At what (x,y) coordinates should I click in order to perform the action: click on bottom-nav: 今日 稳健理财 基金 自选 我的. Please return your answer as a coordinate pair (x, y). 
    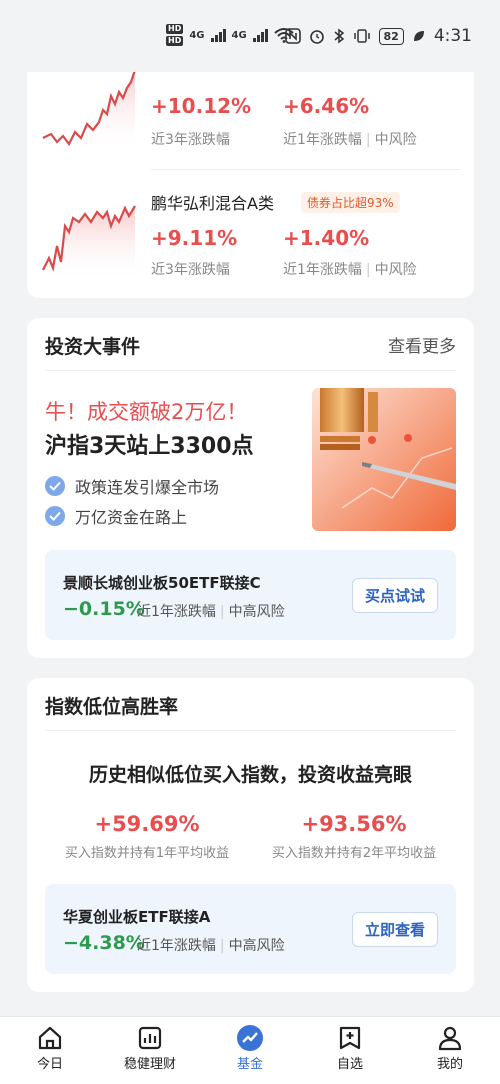
    Looking at the image, I should click on (250, 1050).